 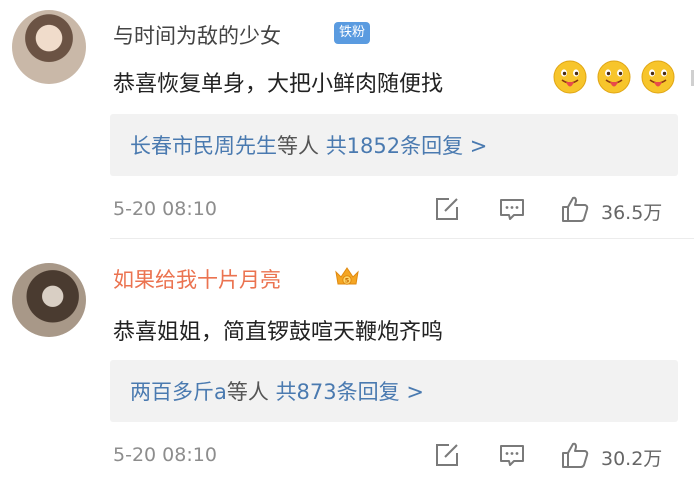 What do you see at coordinates (402, 238) in the screenshot?
I see `divider` at bounding box center [402, 238].